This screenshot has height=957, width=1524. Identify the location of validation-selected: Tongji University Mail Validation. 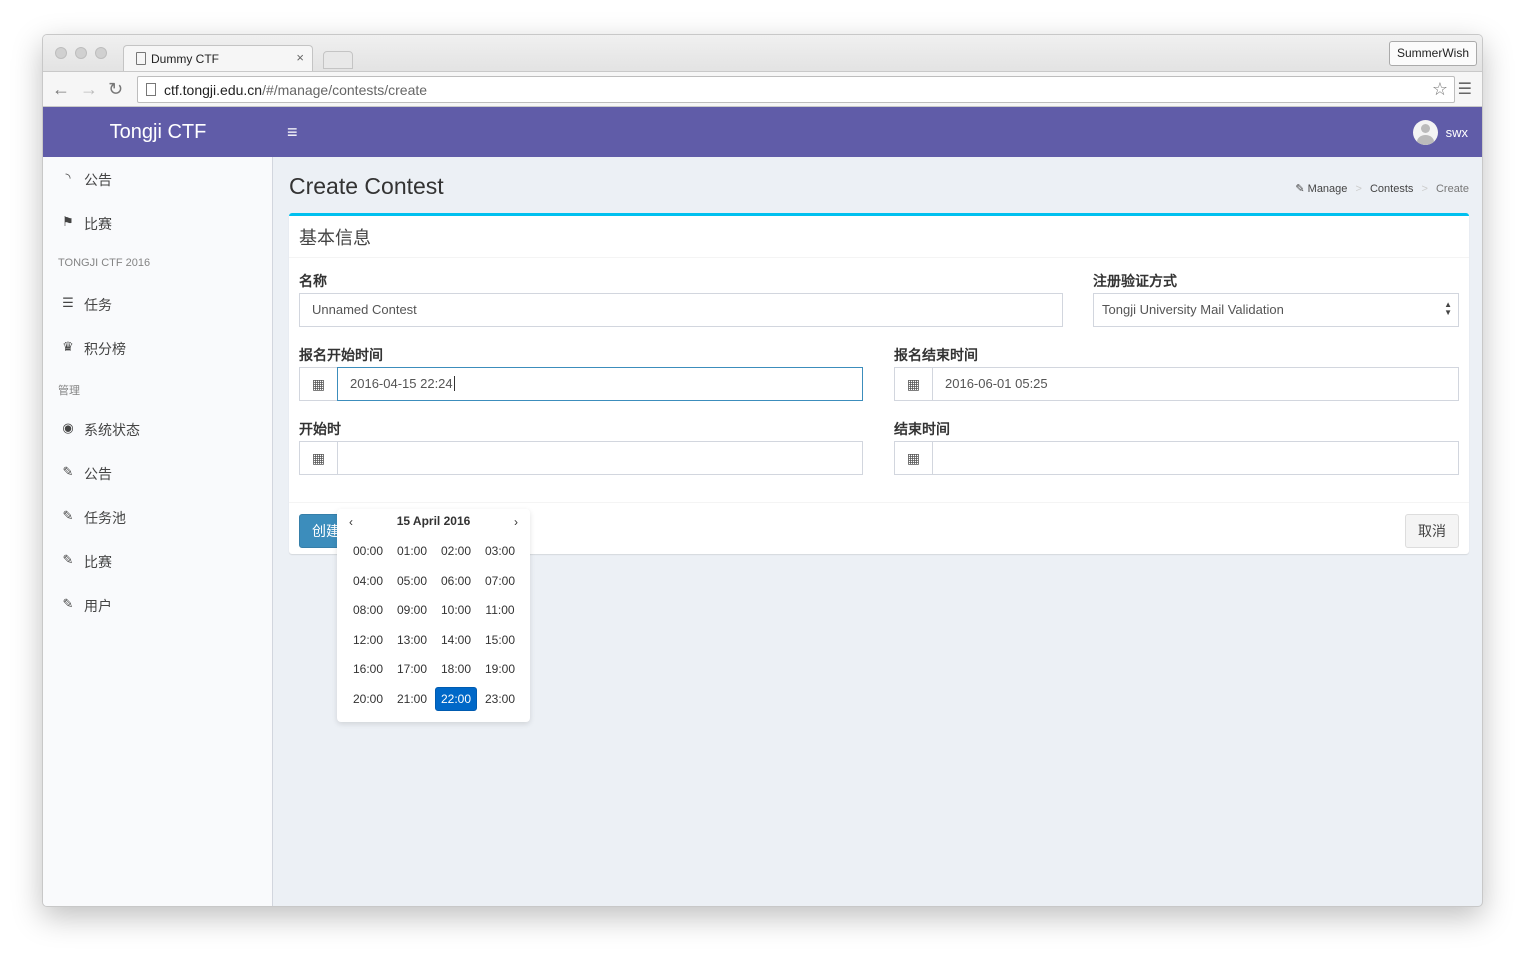
(1193, 309).